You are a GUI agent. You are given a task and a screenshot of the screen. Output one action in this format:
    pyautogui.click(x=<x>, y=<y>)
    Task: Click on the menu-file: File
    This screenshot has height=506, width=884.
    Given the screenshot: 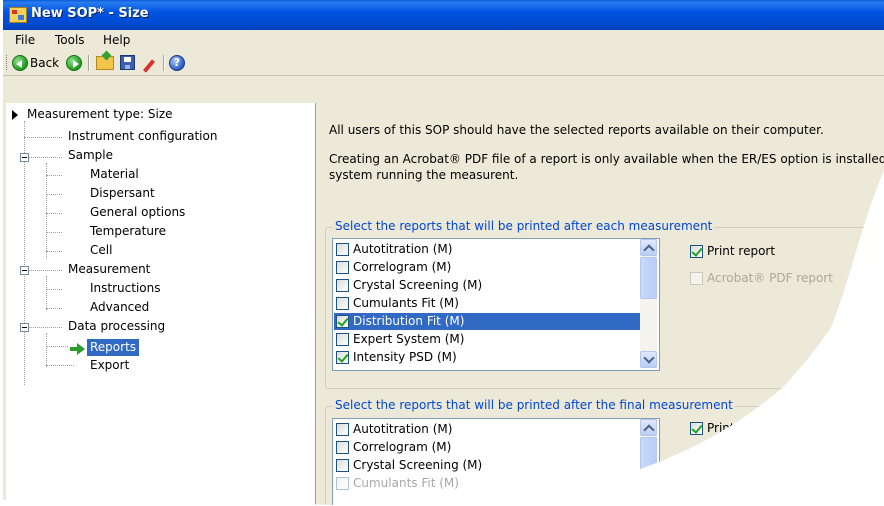 What is the action you would take?
    pyautogui.click(x=25, y=40)
    